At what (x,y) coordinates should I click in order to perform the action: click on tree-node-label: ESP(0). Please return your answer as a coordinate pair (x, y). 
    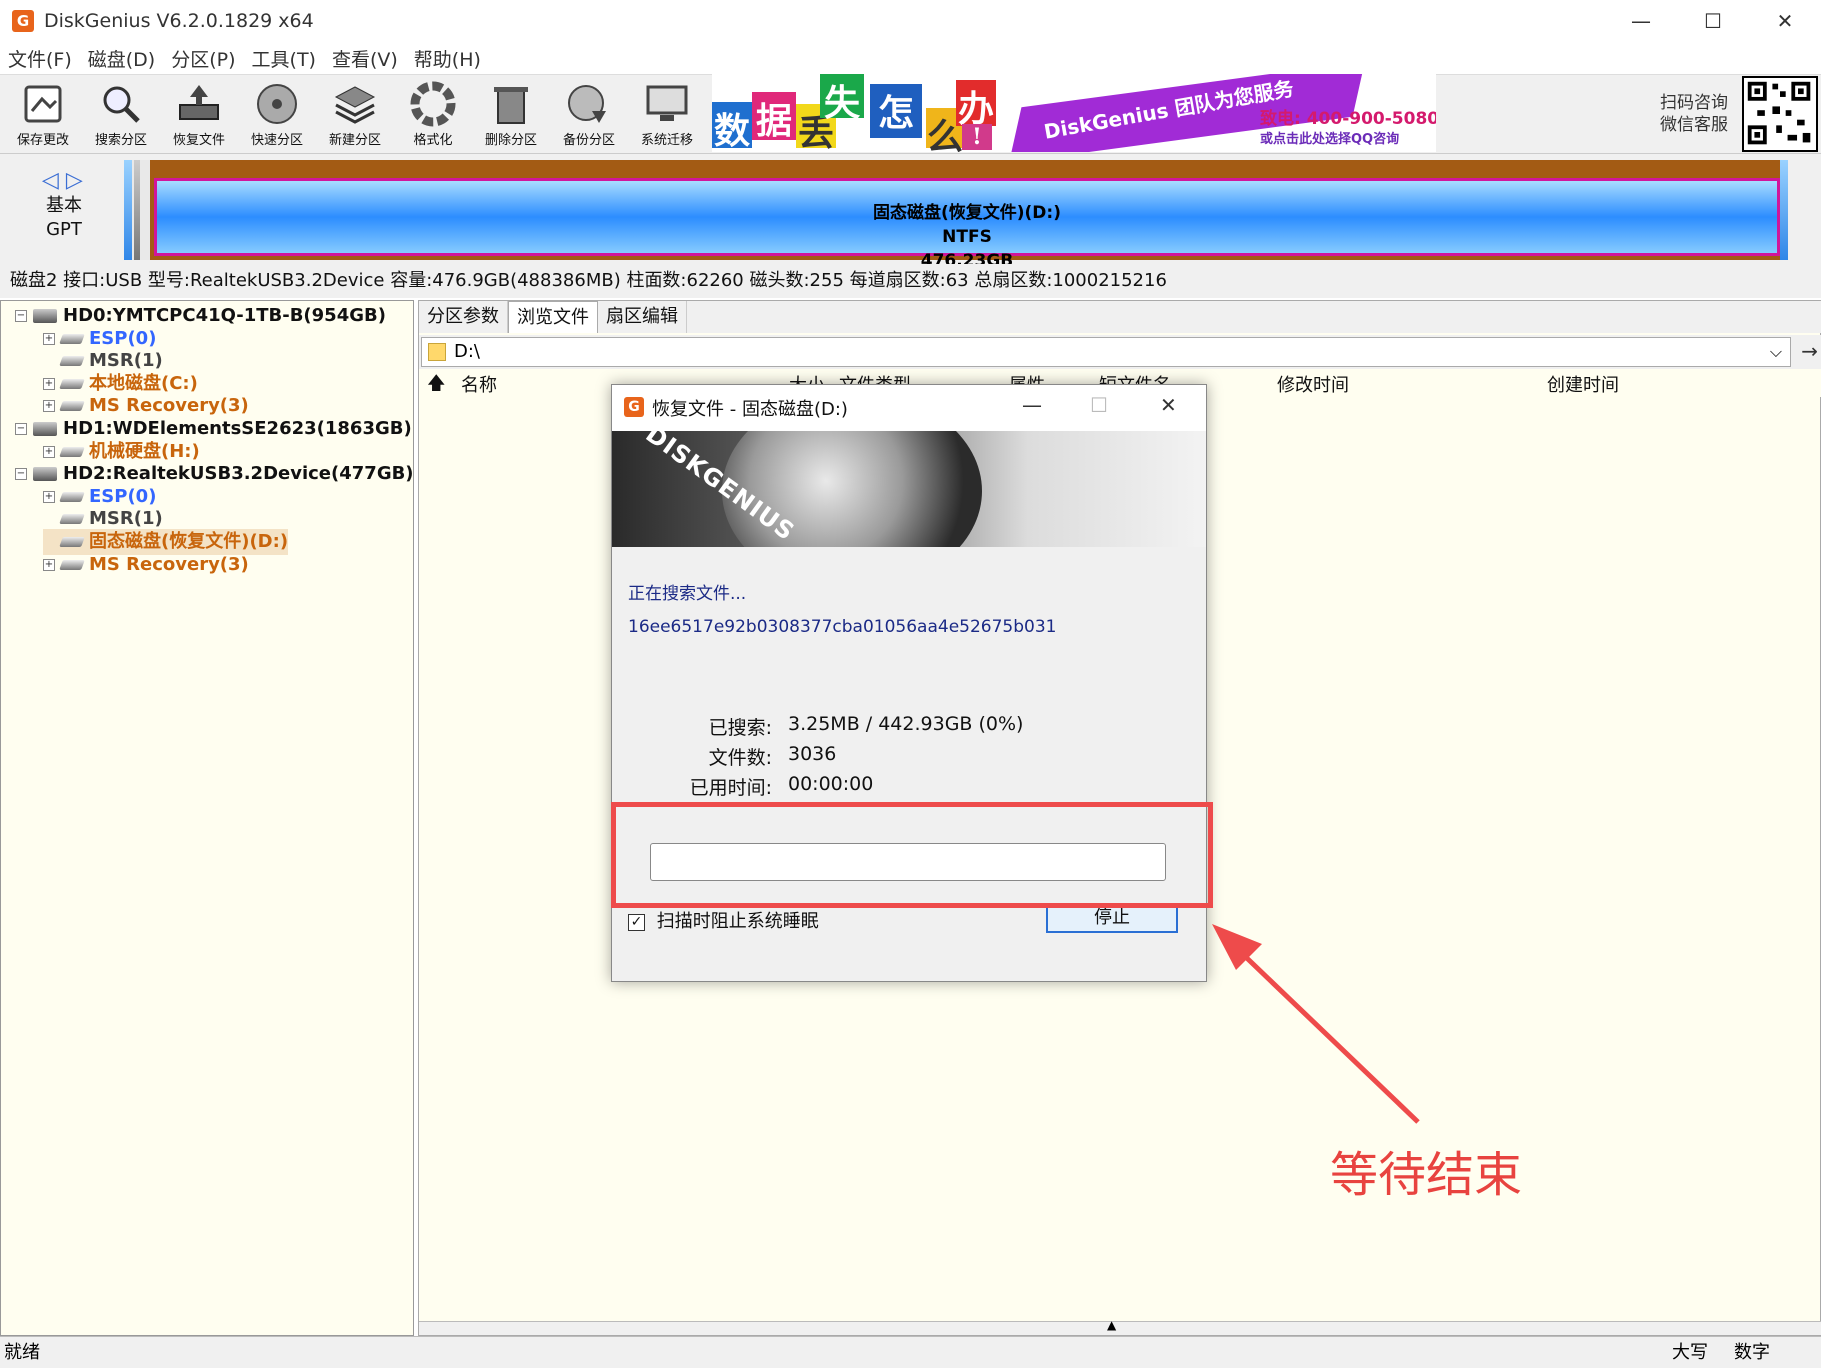
    Looking at the image, I should click on (123, 496).